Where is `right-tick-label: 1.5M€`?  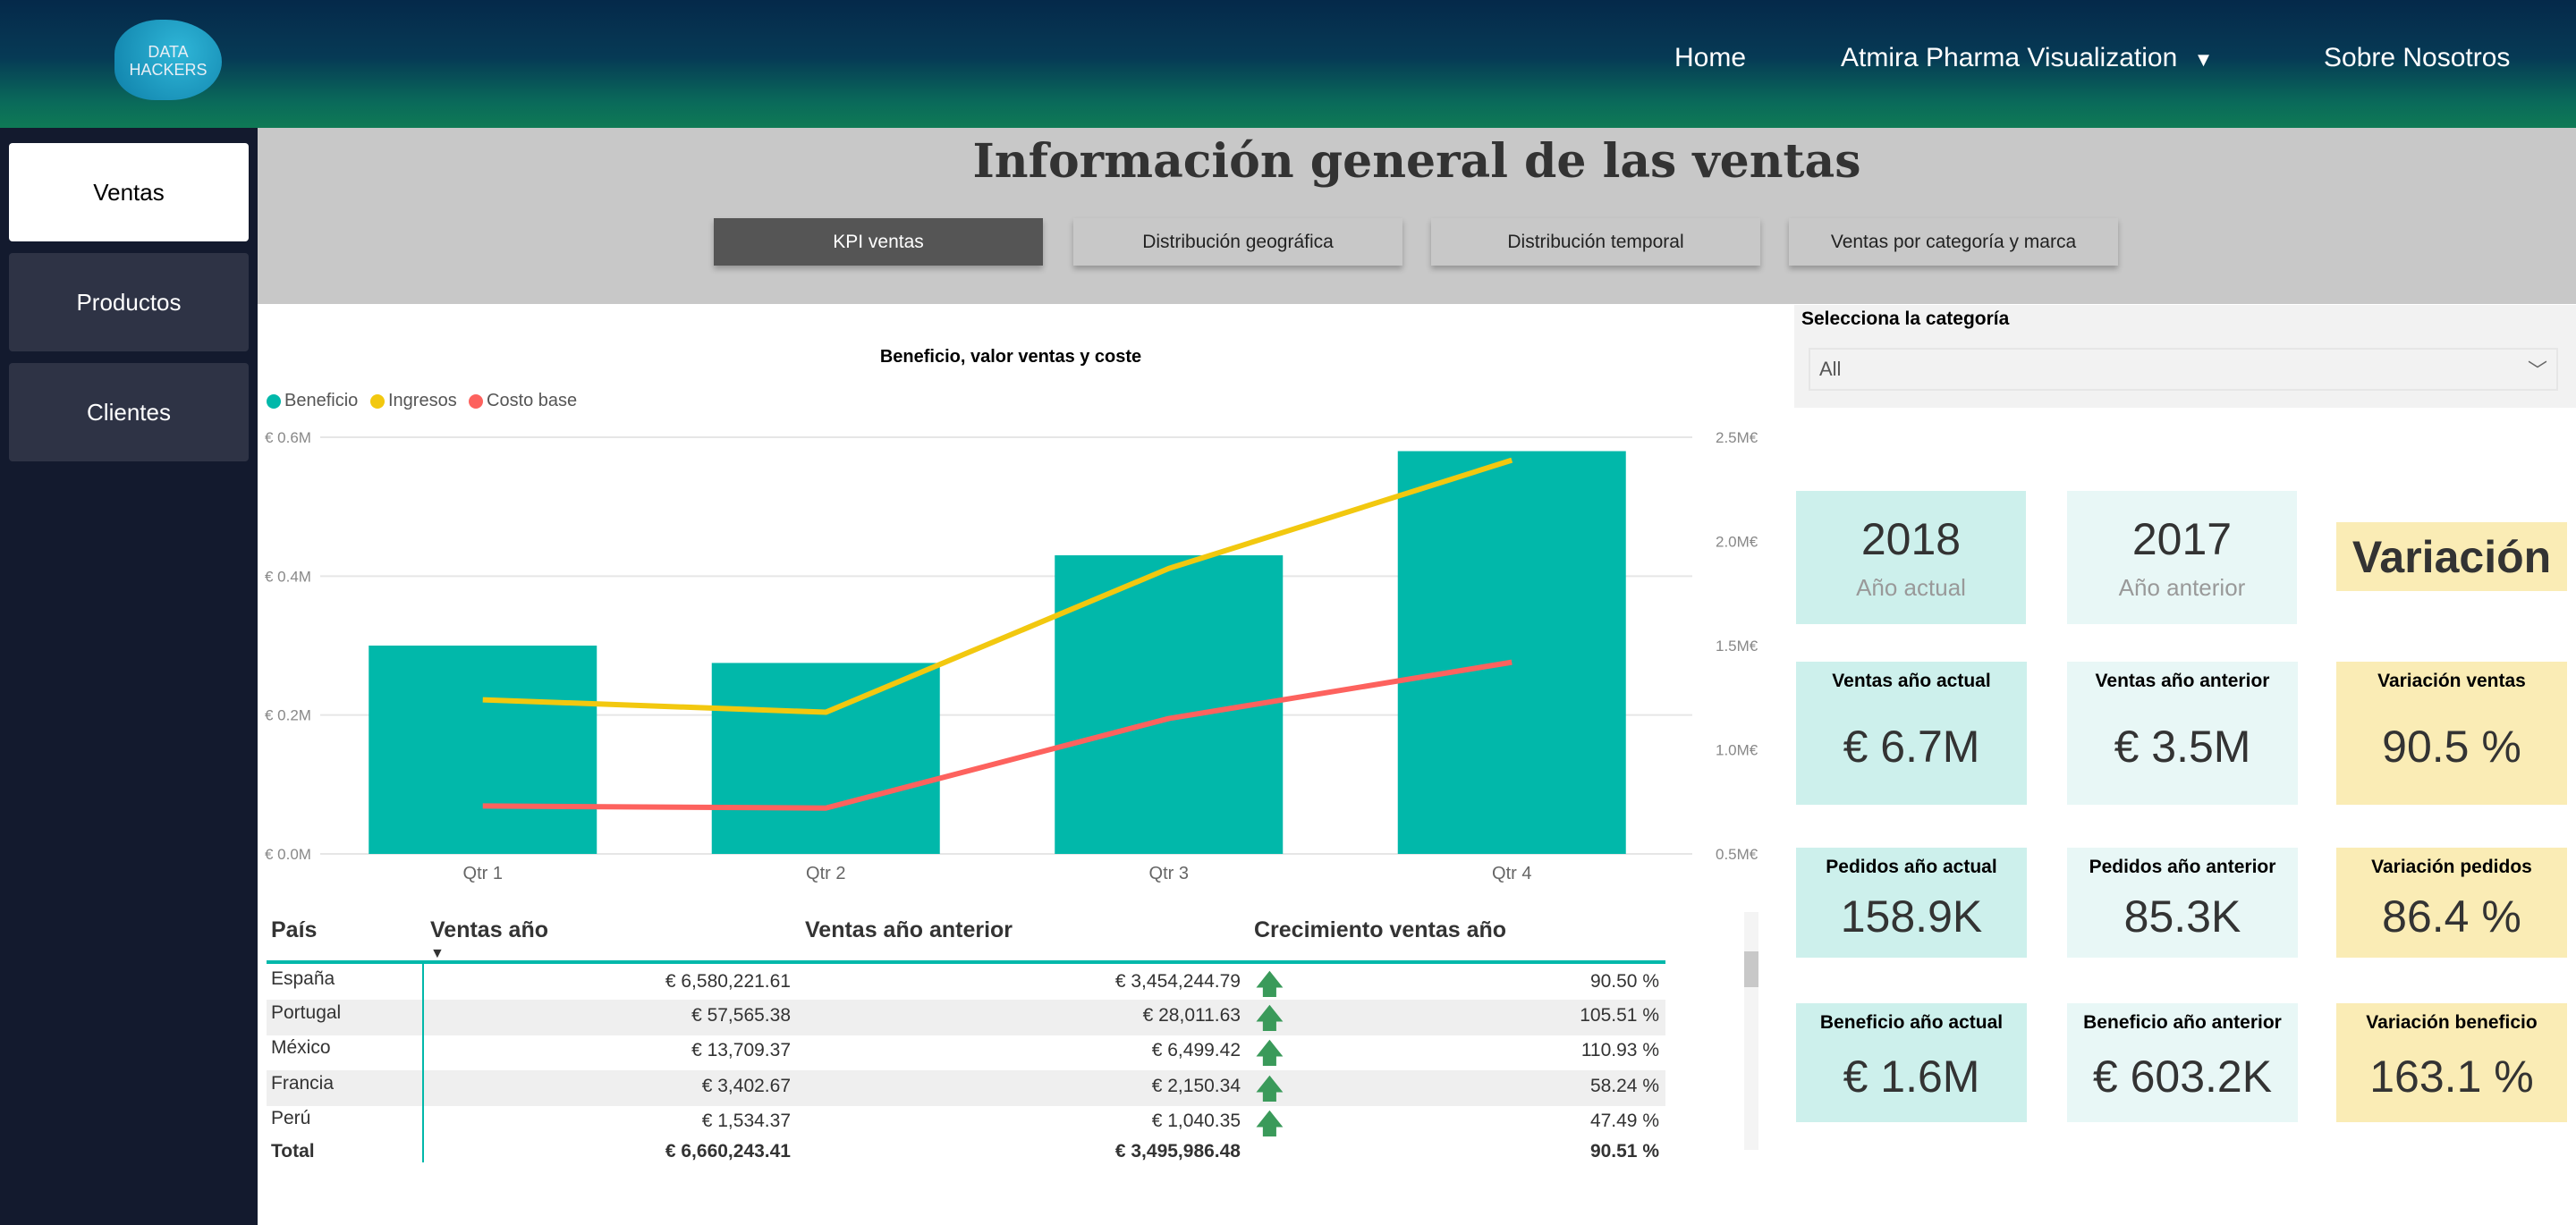
right-tick-label: 1.5M€ is located at coordinates (1737, 646).